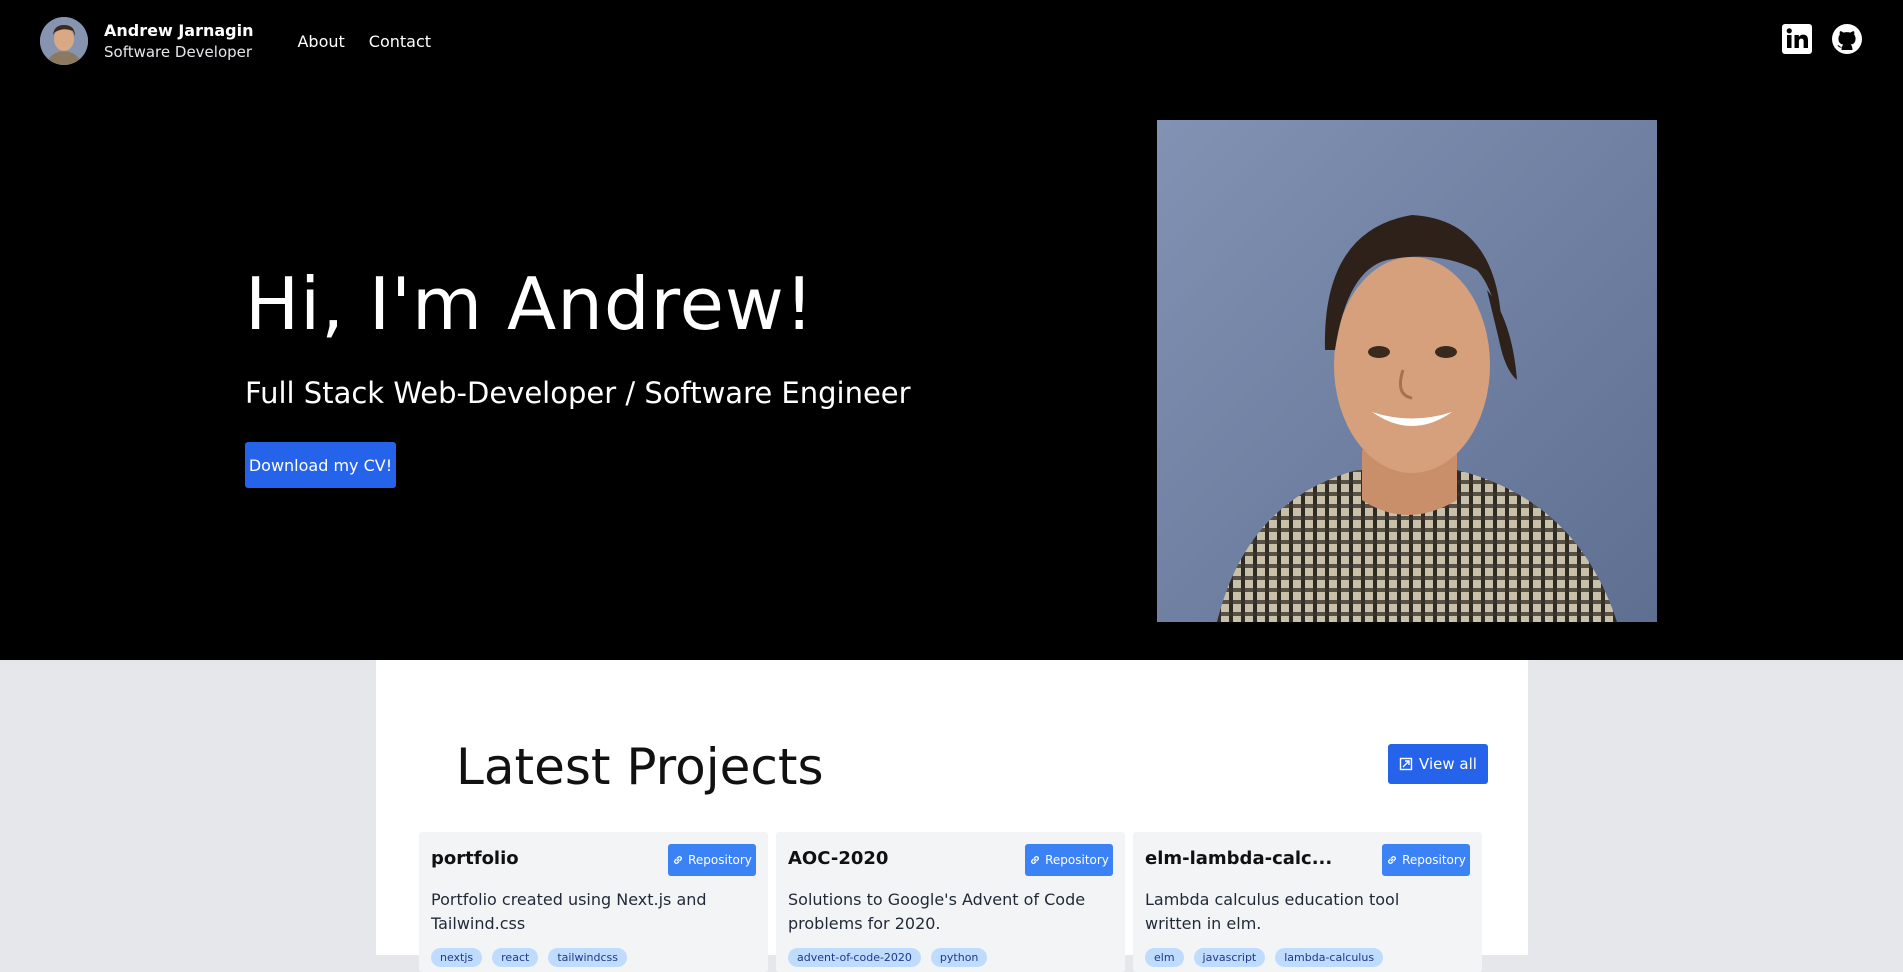 This screenshot has height=972, width=1903. What do you see at coordinates (1847, 39) in the screenshot?
I see `github-icon` at bounding box center [1847, 39].